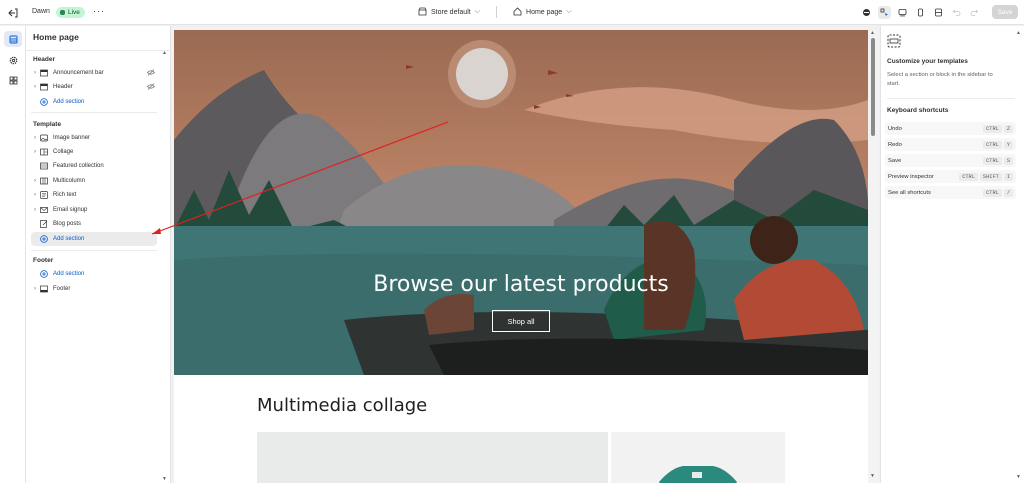 Image resolution: width=1024 pixels, height=483 pixels. I want to click on key-cap: I, so click(1008, 176).